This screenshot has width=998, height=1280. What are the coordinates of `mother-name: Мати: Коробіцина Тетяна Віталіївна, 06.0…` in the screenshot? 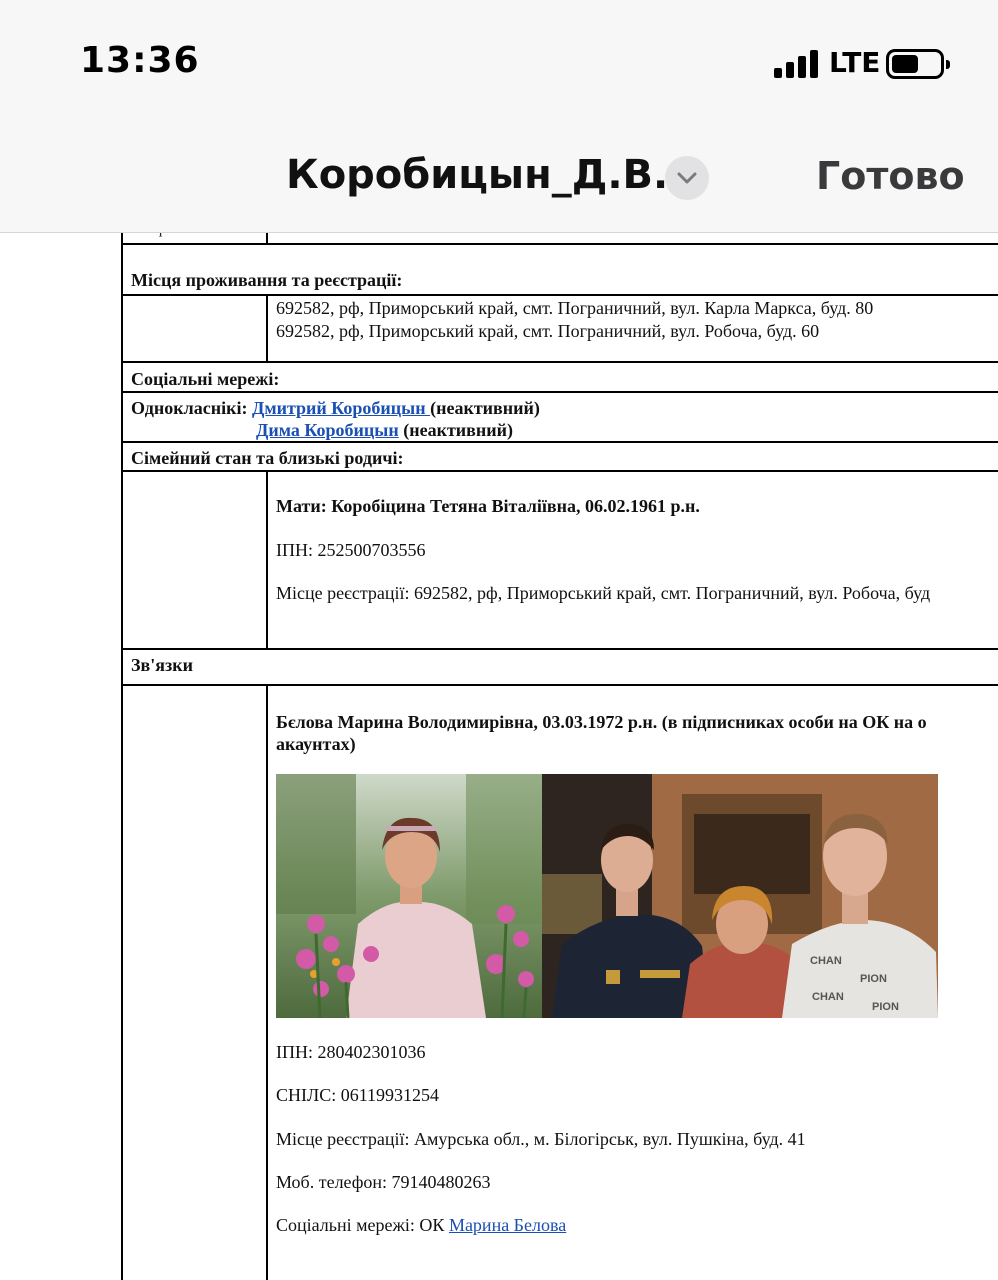 It's located at (488, 506).